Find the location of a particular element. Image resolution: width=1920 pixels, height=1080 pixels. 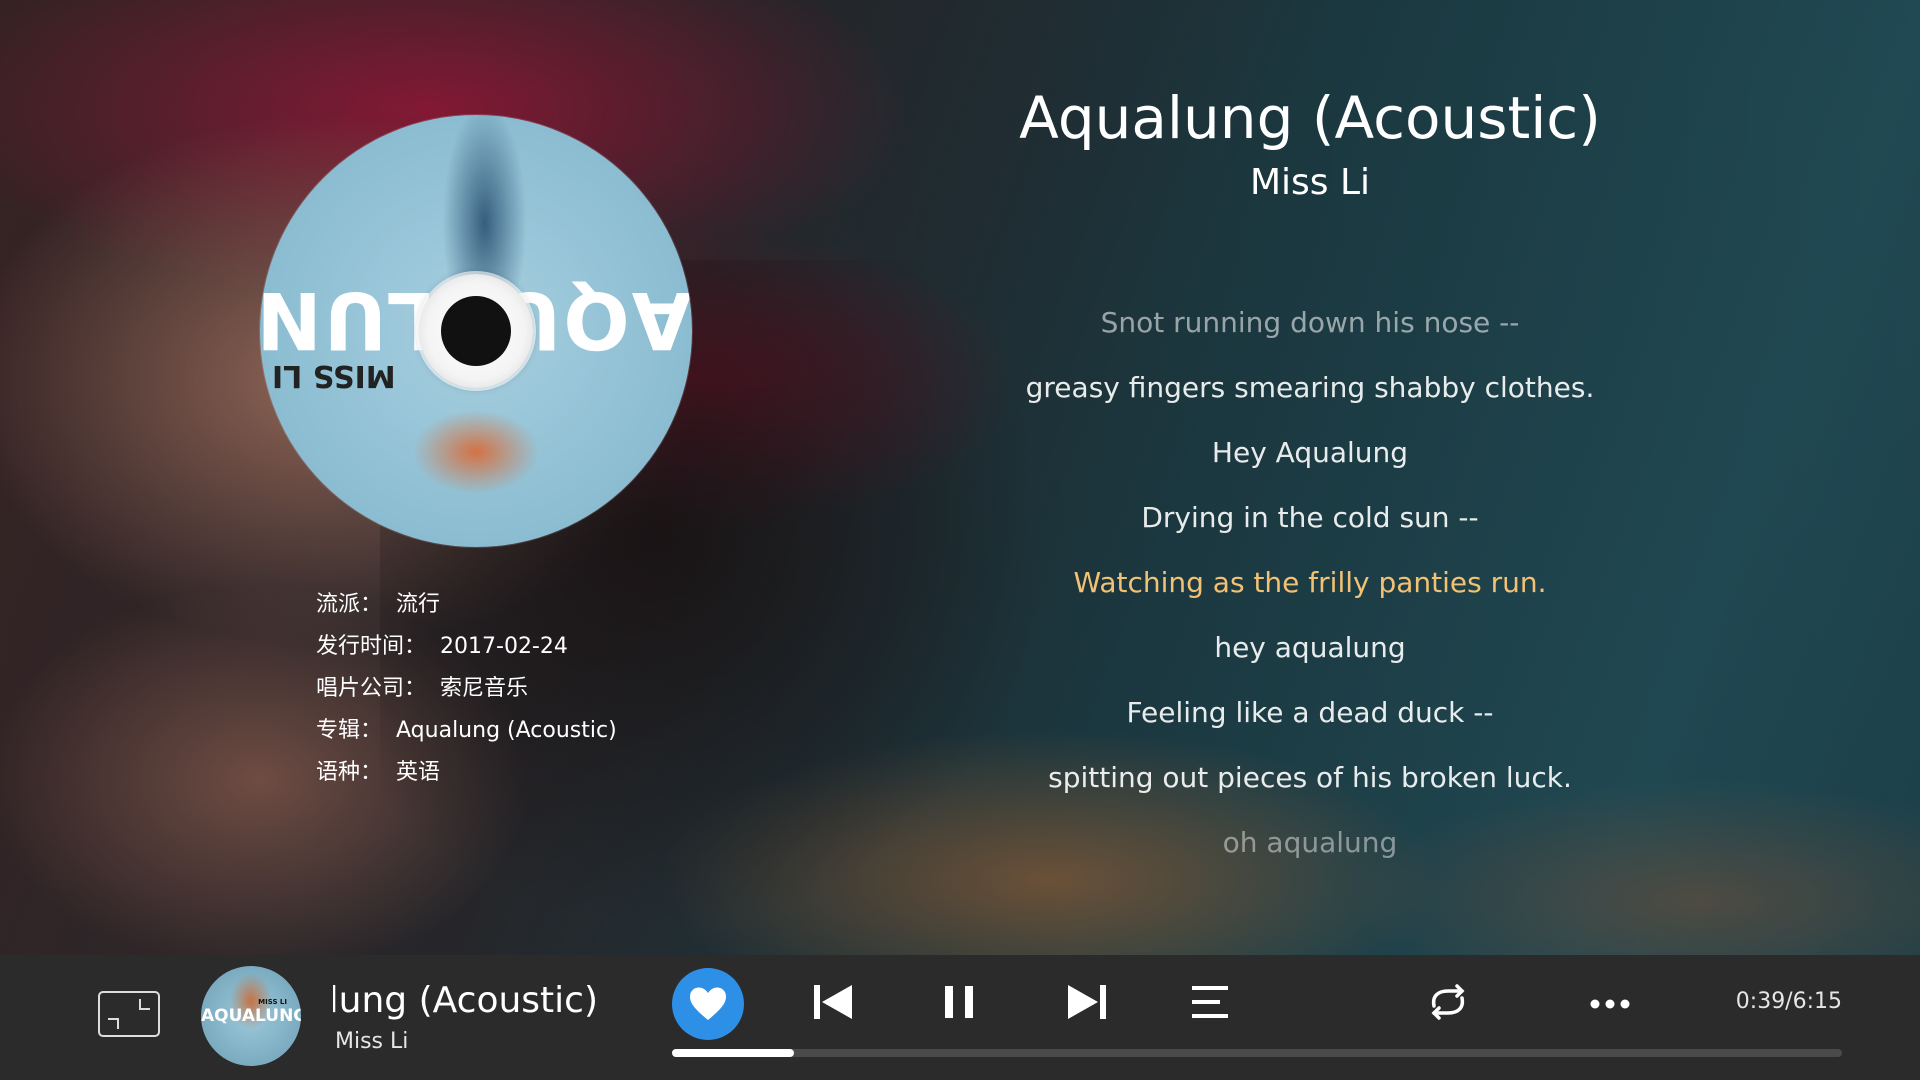

repeat-button is located at coordinates (1448, 1002).